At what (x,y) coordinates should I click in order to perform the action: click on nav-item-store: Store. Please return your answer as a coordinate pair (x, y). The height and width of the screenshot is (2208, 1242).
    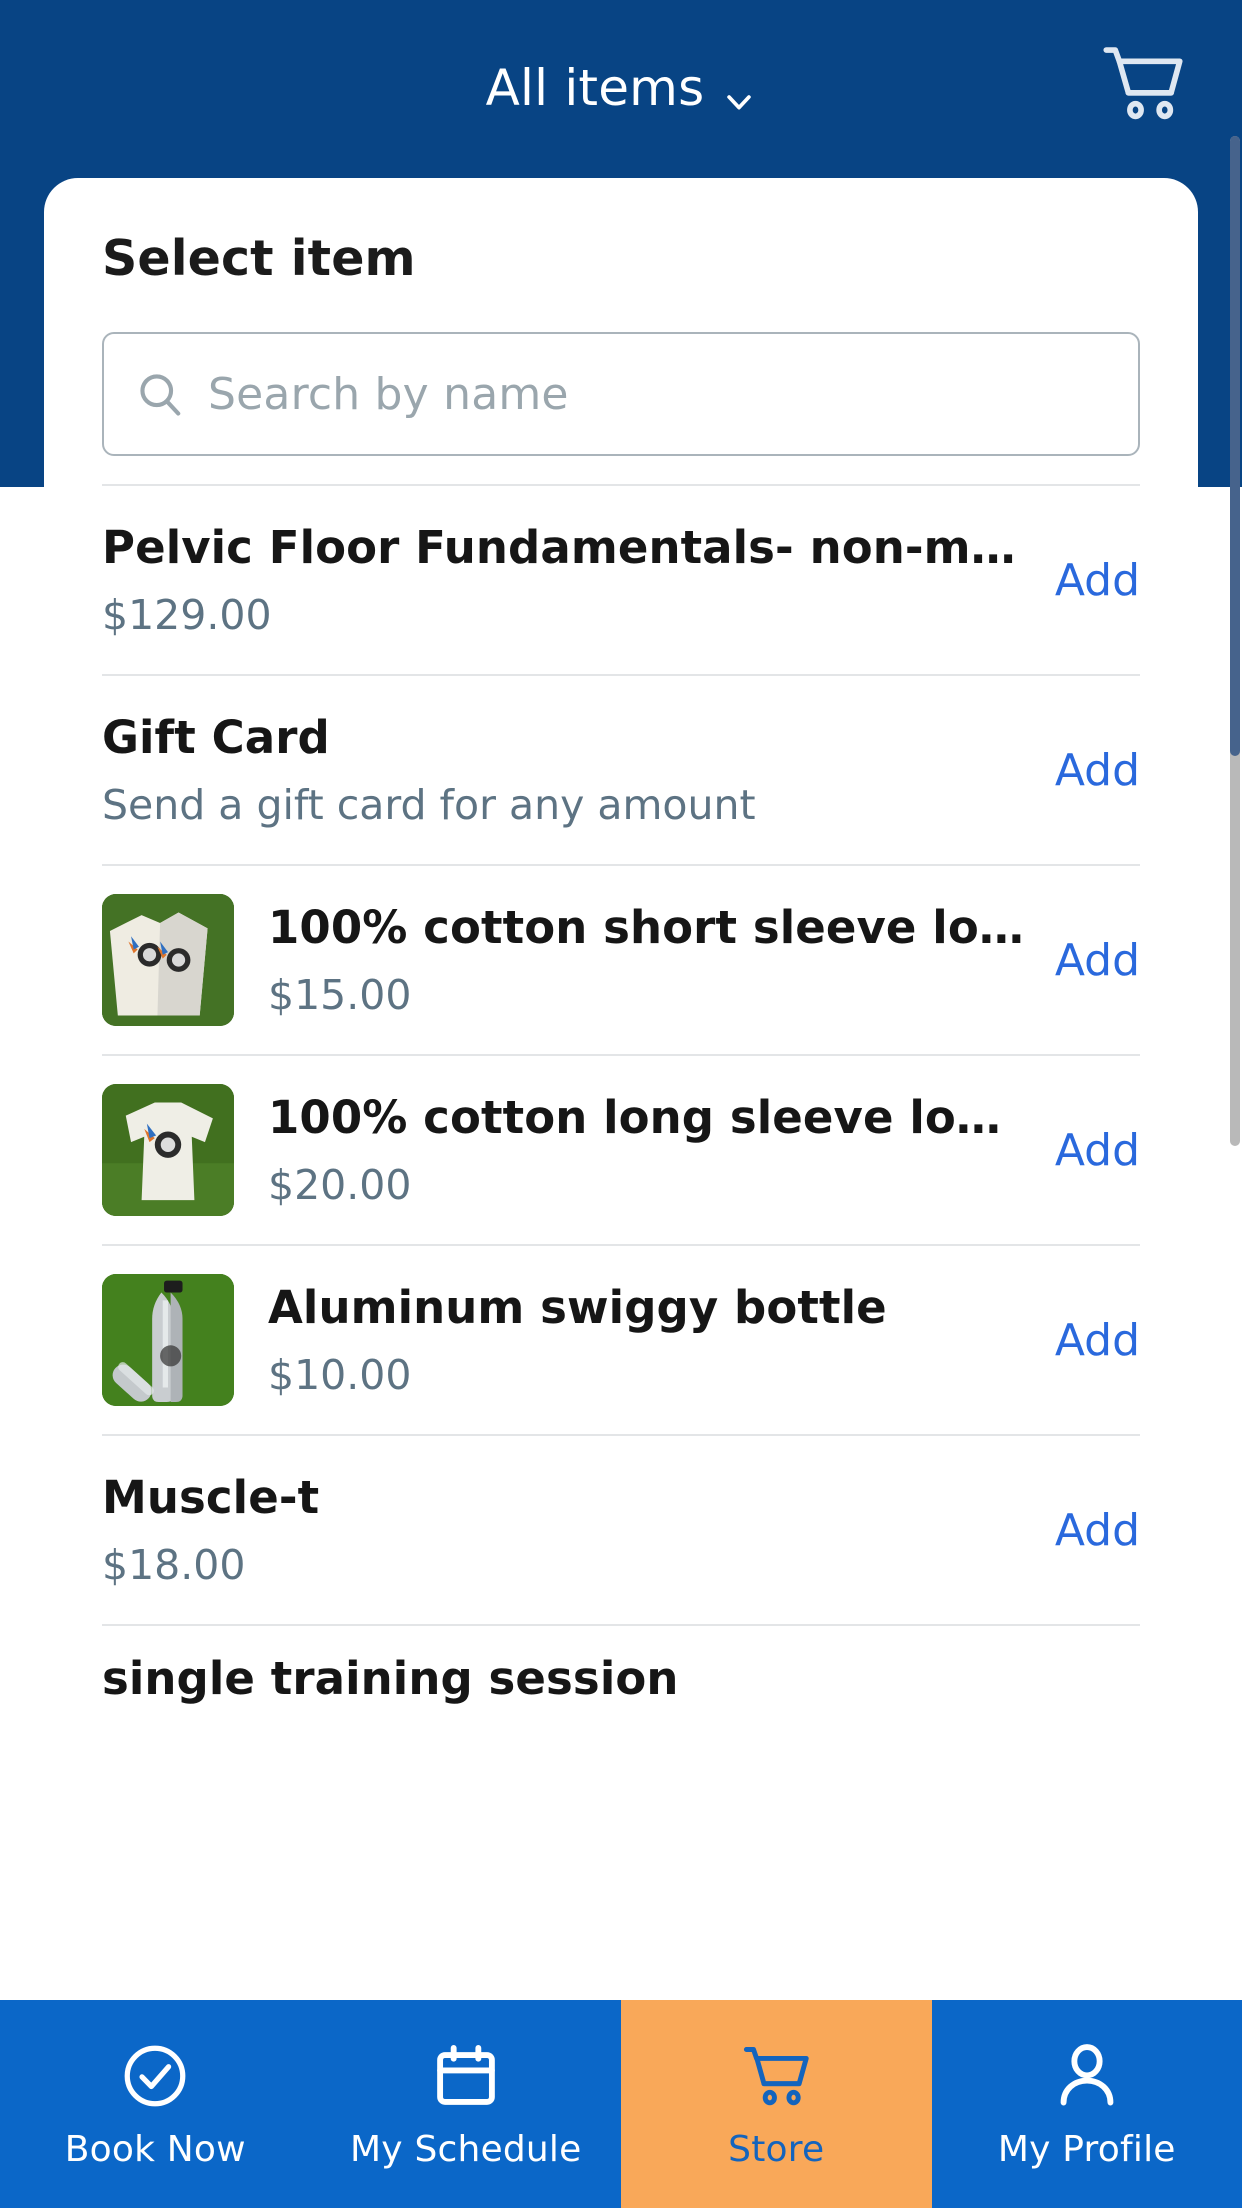
    Looking at the image, I should click on (776, 2104).